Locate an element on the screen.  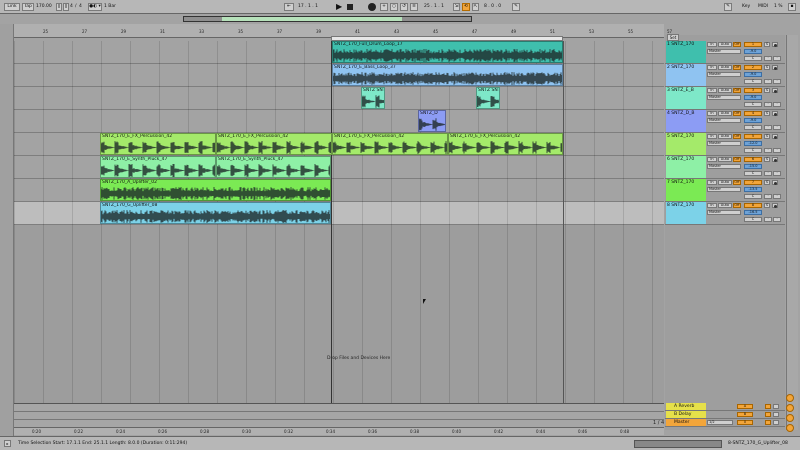
volume-field: -16.5 is located at coordinates (753, 212).